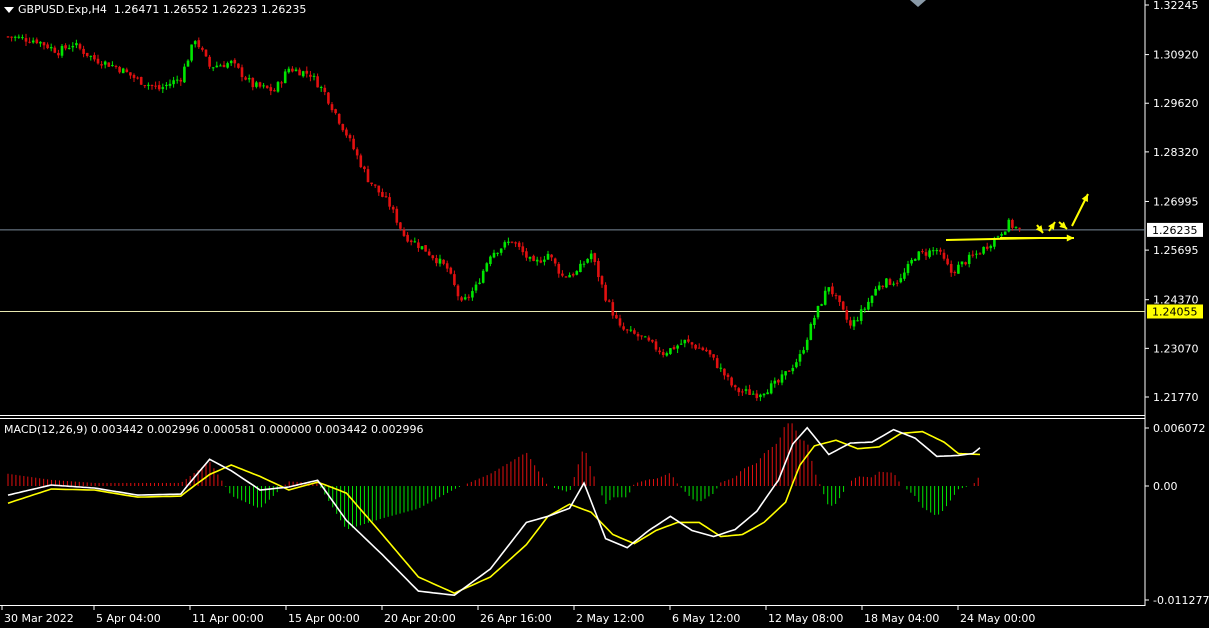 This screenshot has height=628, width=1209. I want to click on dropdown-triangle-icon, so click(9, 10).